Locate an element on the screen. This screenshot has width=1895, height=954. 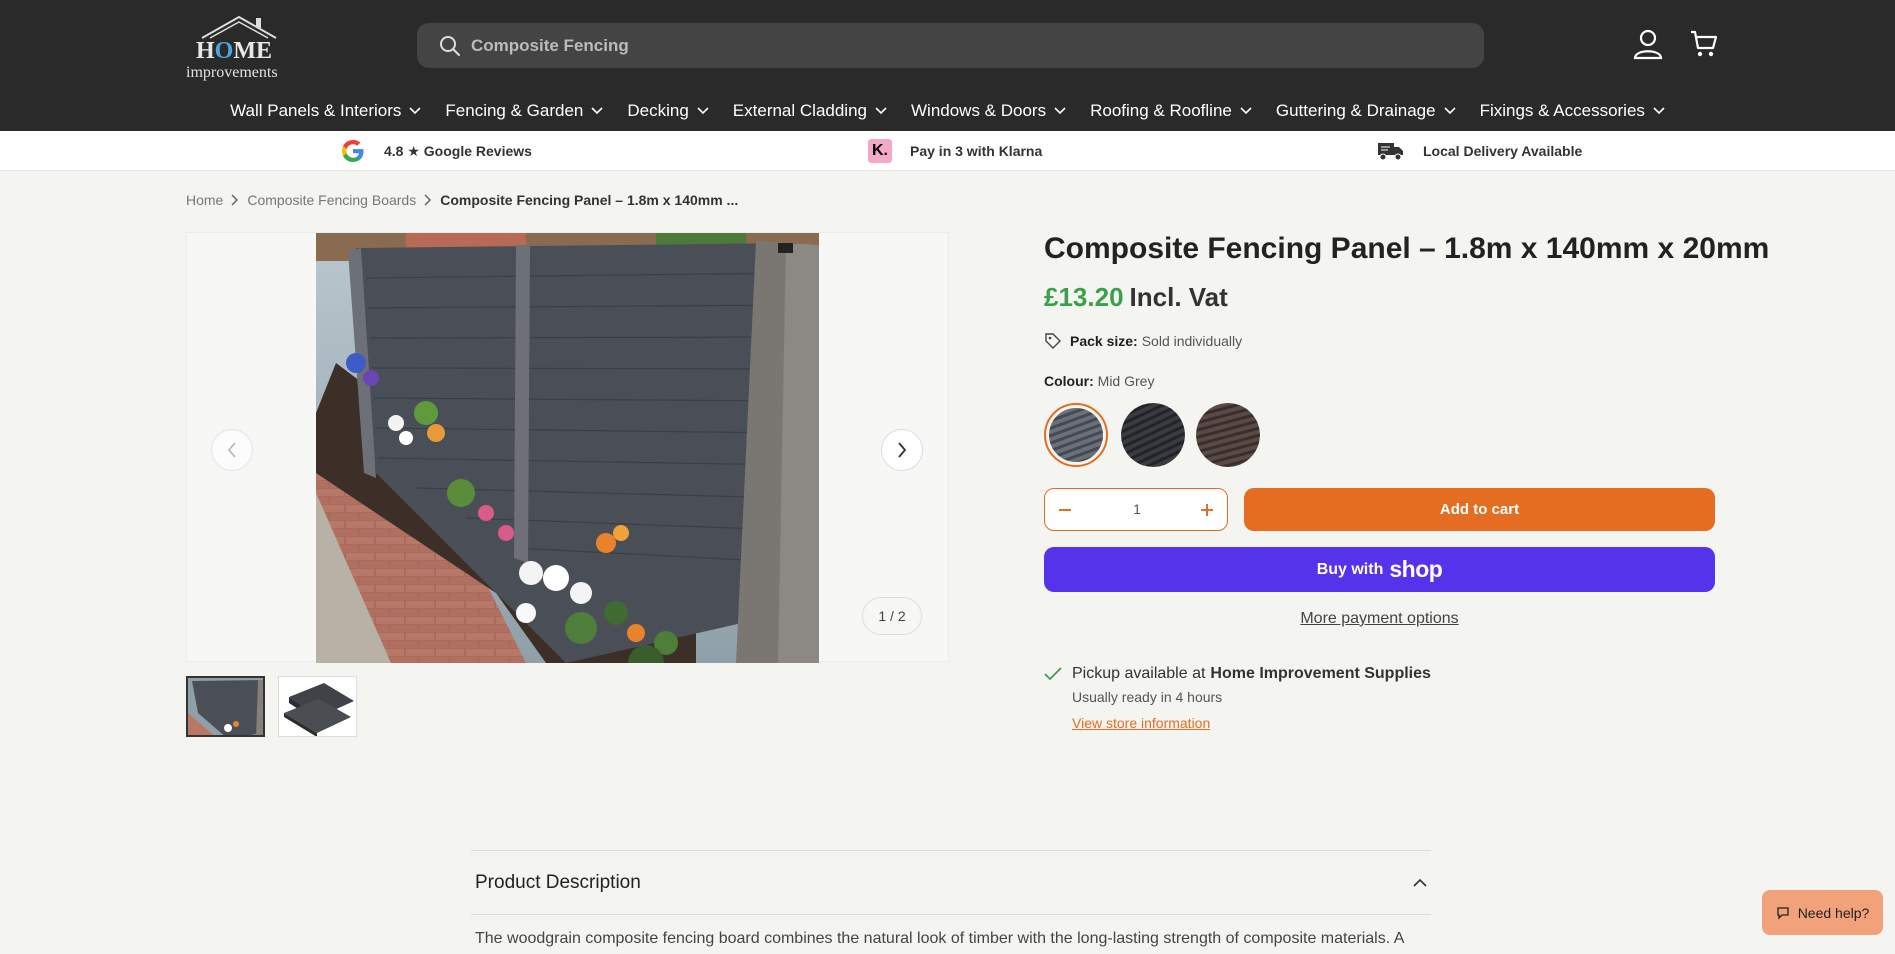
need-help-button: Need help? is located at coordinates (1822, 912).